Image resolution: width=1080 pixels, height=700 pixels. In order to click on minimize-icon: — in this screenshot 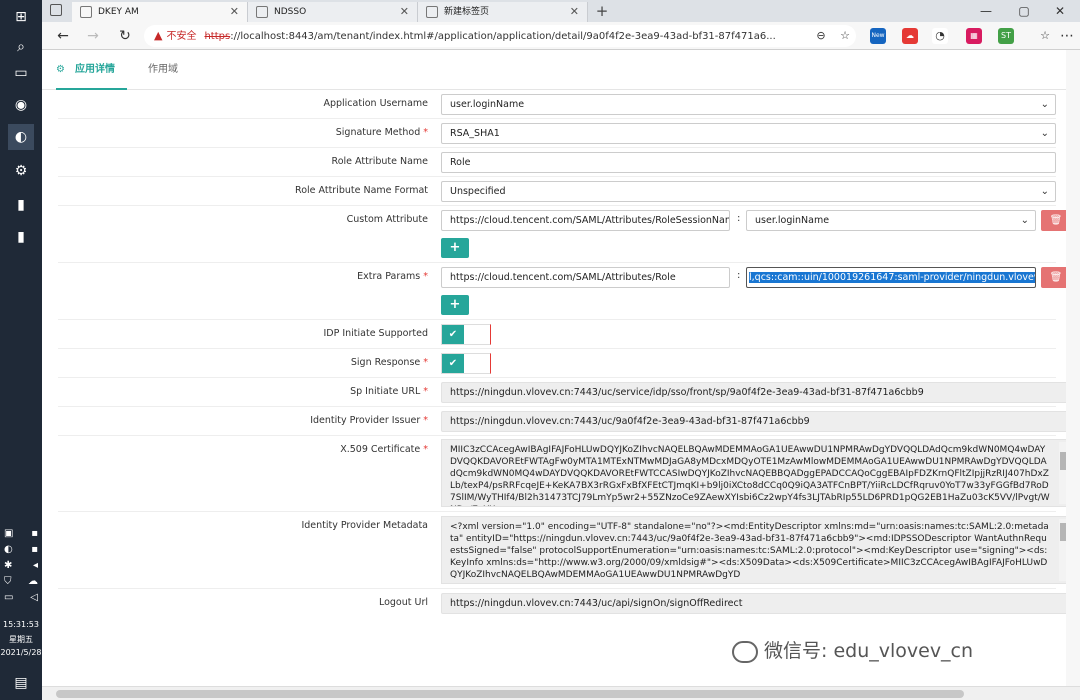, I will do `click(986, 11)`.